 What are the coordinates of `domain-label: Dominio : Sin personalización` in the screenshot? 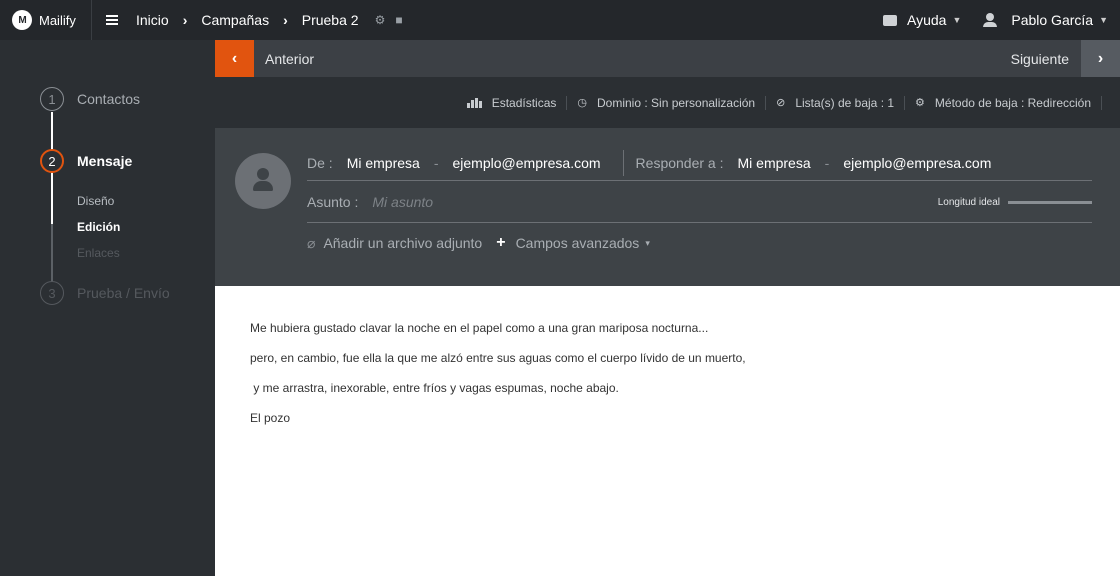 It's located at (676, 102).